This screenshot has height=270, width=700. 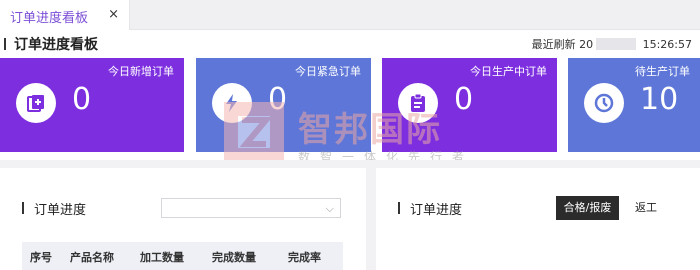 What do you see at coordinates (350, 164) in the screenshot?
I see `section-divider` at bounding box center [350, 164].